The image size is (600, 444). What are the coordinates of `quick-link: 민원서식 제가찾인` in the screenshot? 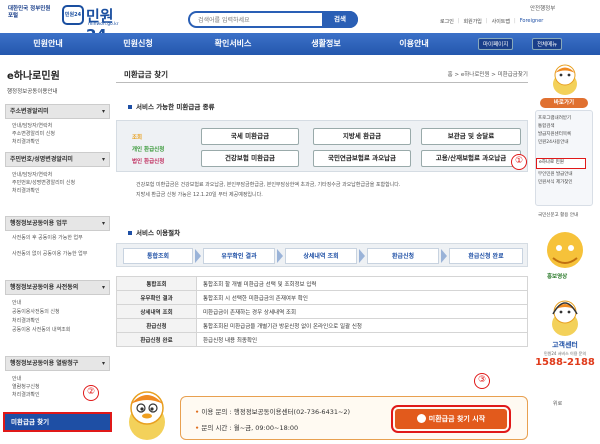 It's located at (555, 183).